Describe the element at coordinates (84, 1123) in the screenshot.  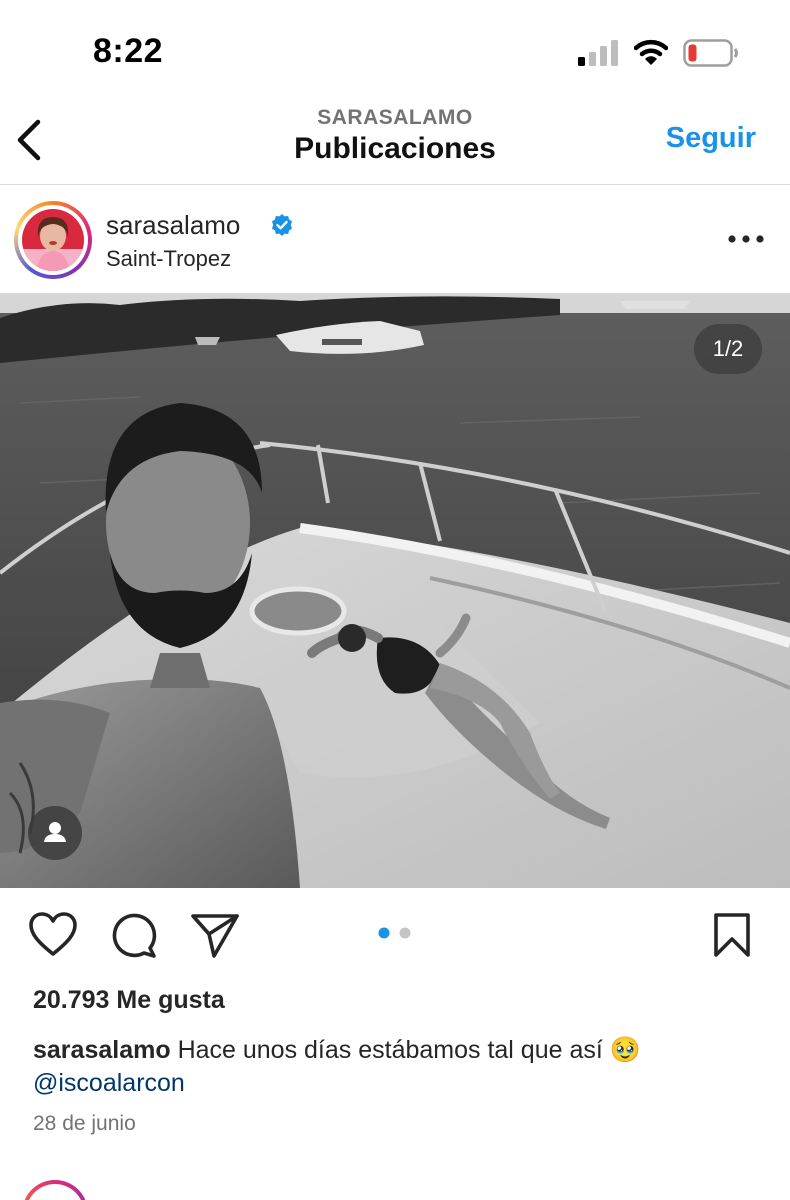
I see `post-date: 28 de junio` at that location.